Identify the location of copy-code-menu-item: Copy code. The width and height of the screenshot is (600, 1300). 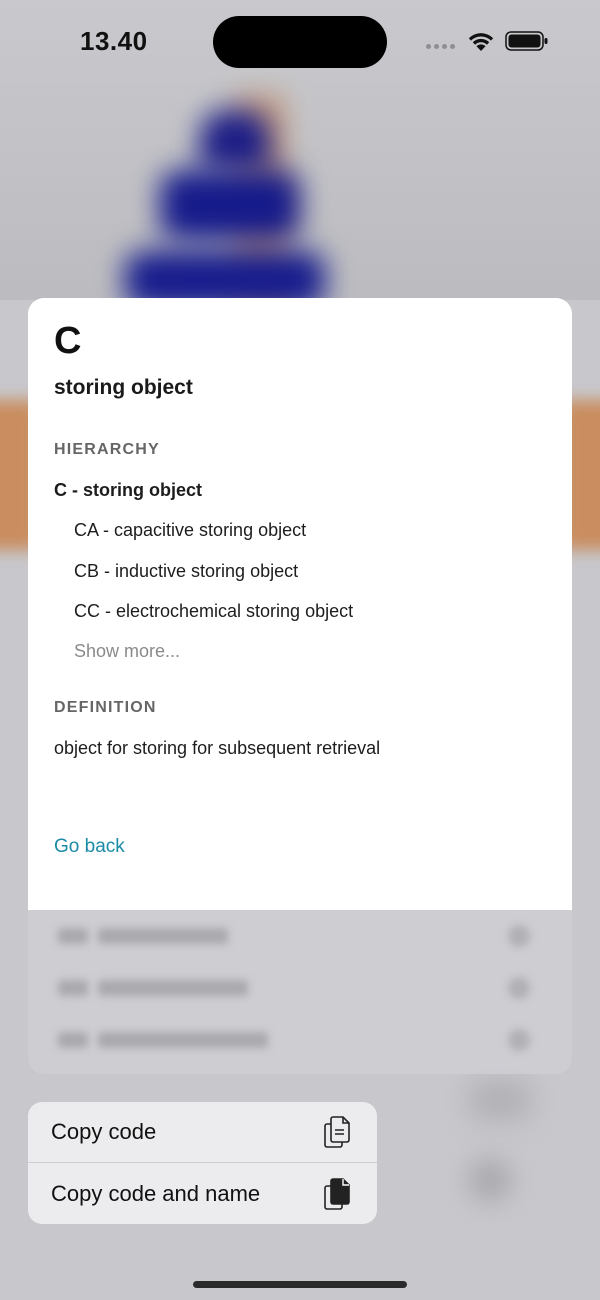
(202, 1132).